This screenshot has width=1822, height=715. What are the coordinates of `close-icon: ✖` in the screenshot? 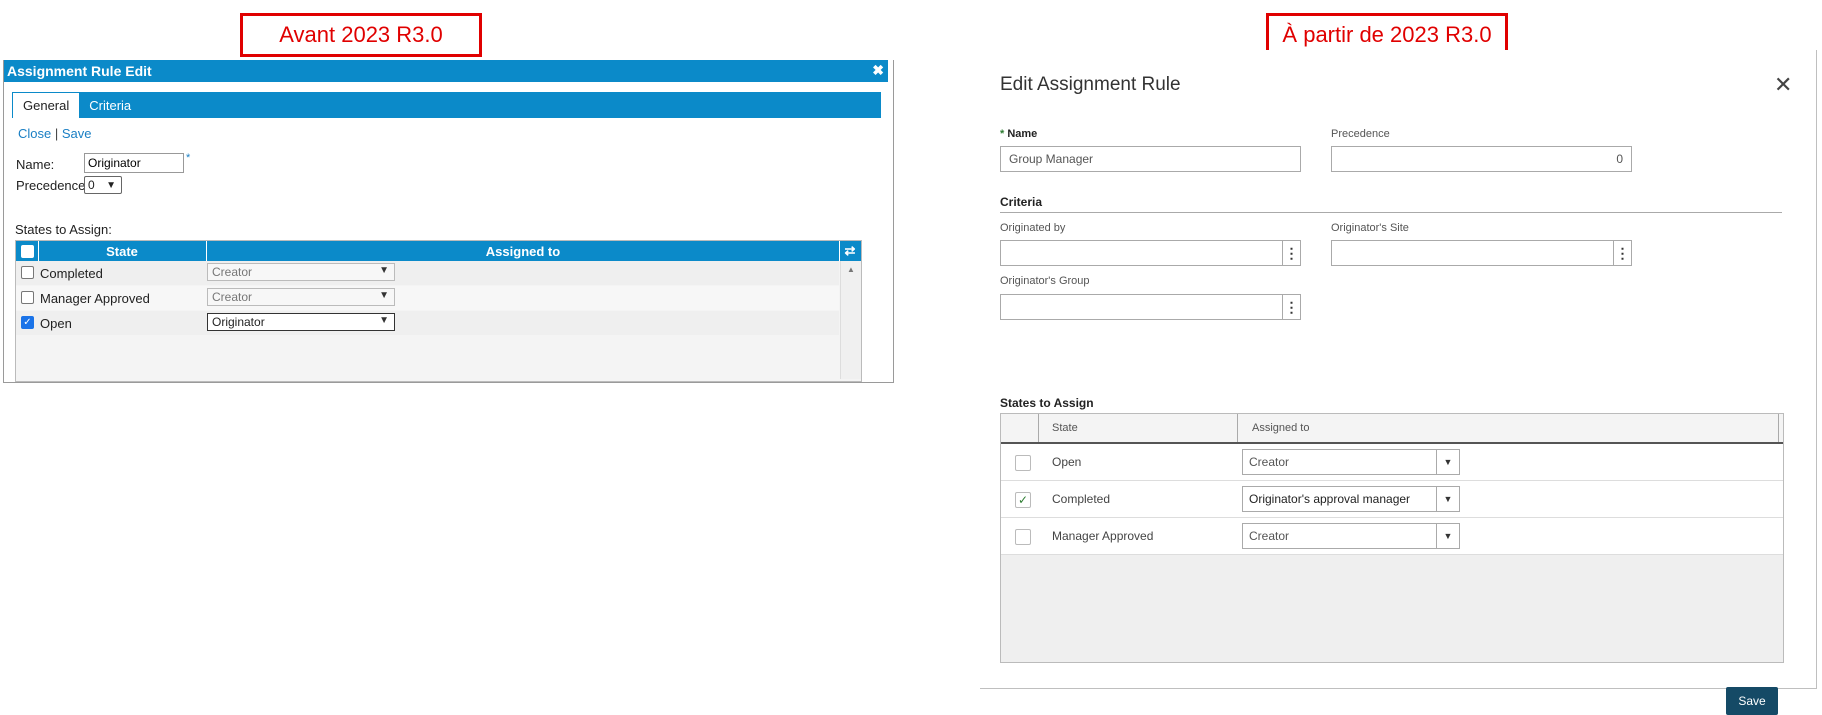 It's located at (878, 70).